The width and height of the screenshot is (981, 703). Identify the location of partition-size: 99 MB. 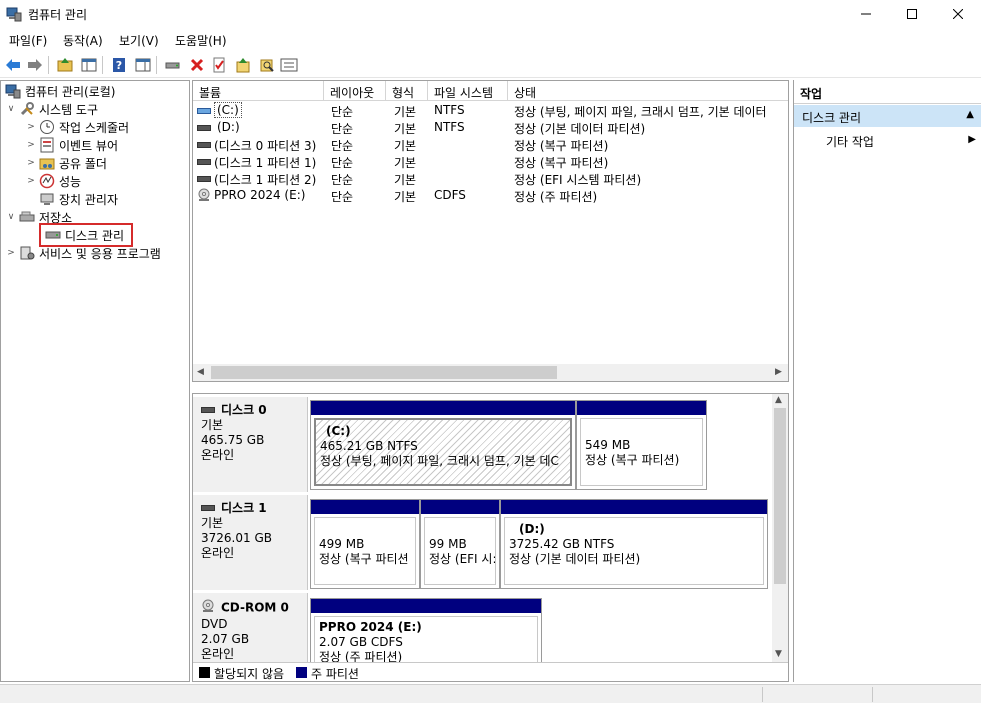
(448, 544).